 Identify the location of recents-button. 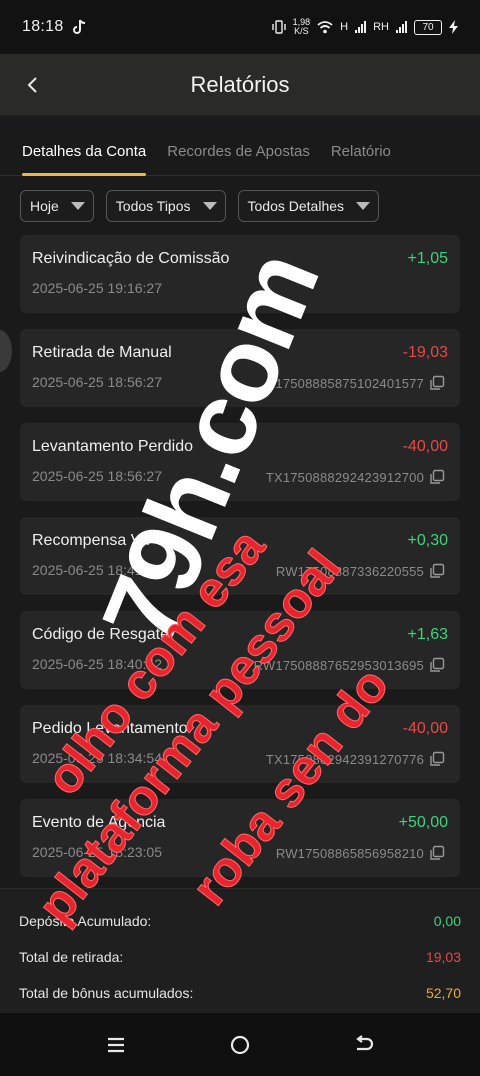
(116, 1045).